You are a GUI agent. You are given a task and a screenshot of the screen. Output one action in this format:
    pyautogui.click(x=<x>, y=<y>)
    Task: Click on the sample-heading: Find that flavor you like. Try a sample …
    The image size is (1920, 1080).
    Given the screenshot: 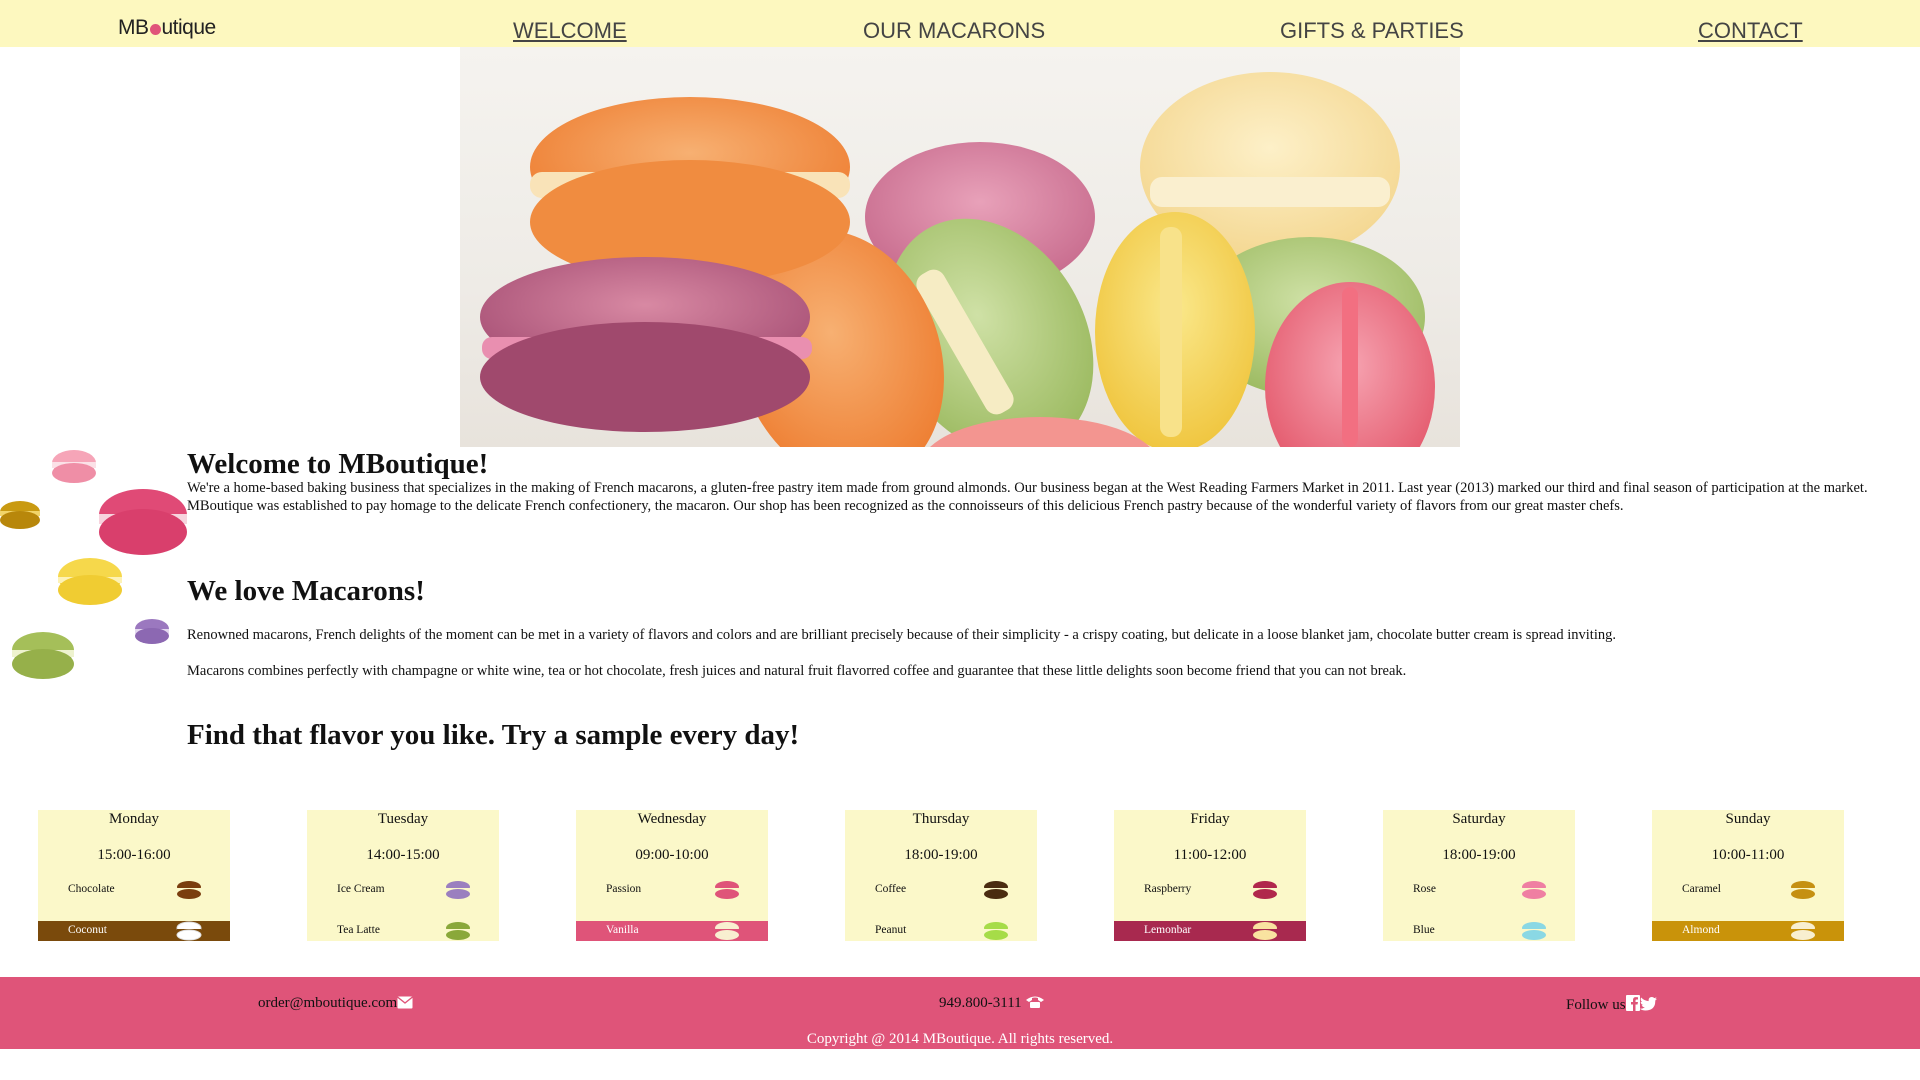 What is the action you would take?
    pyautogui.click(x=493, y=735)
    